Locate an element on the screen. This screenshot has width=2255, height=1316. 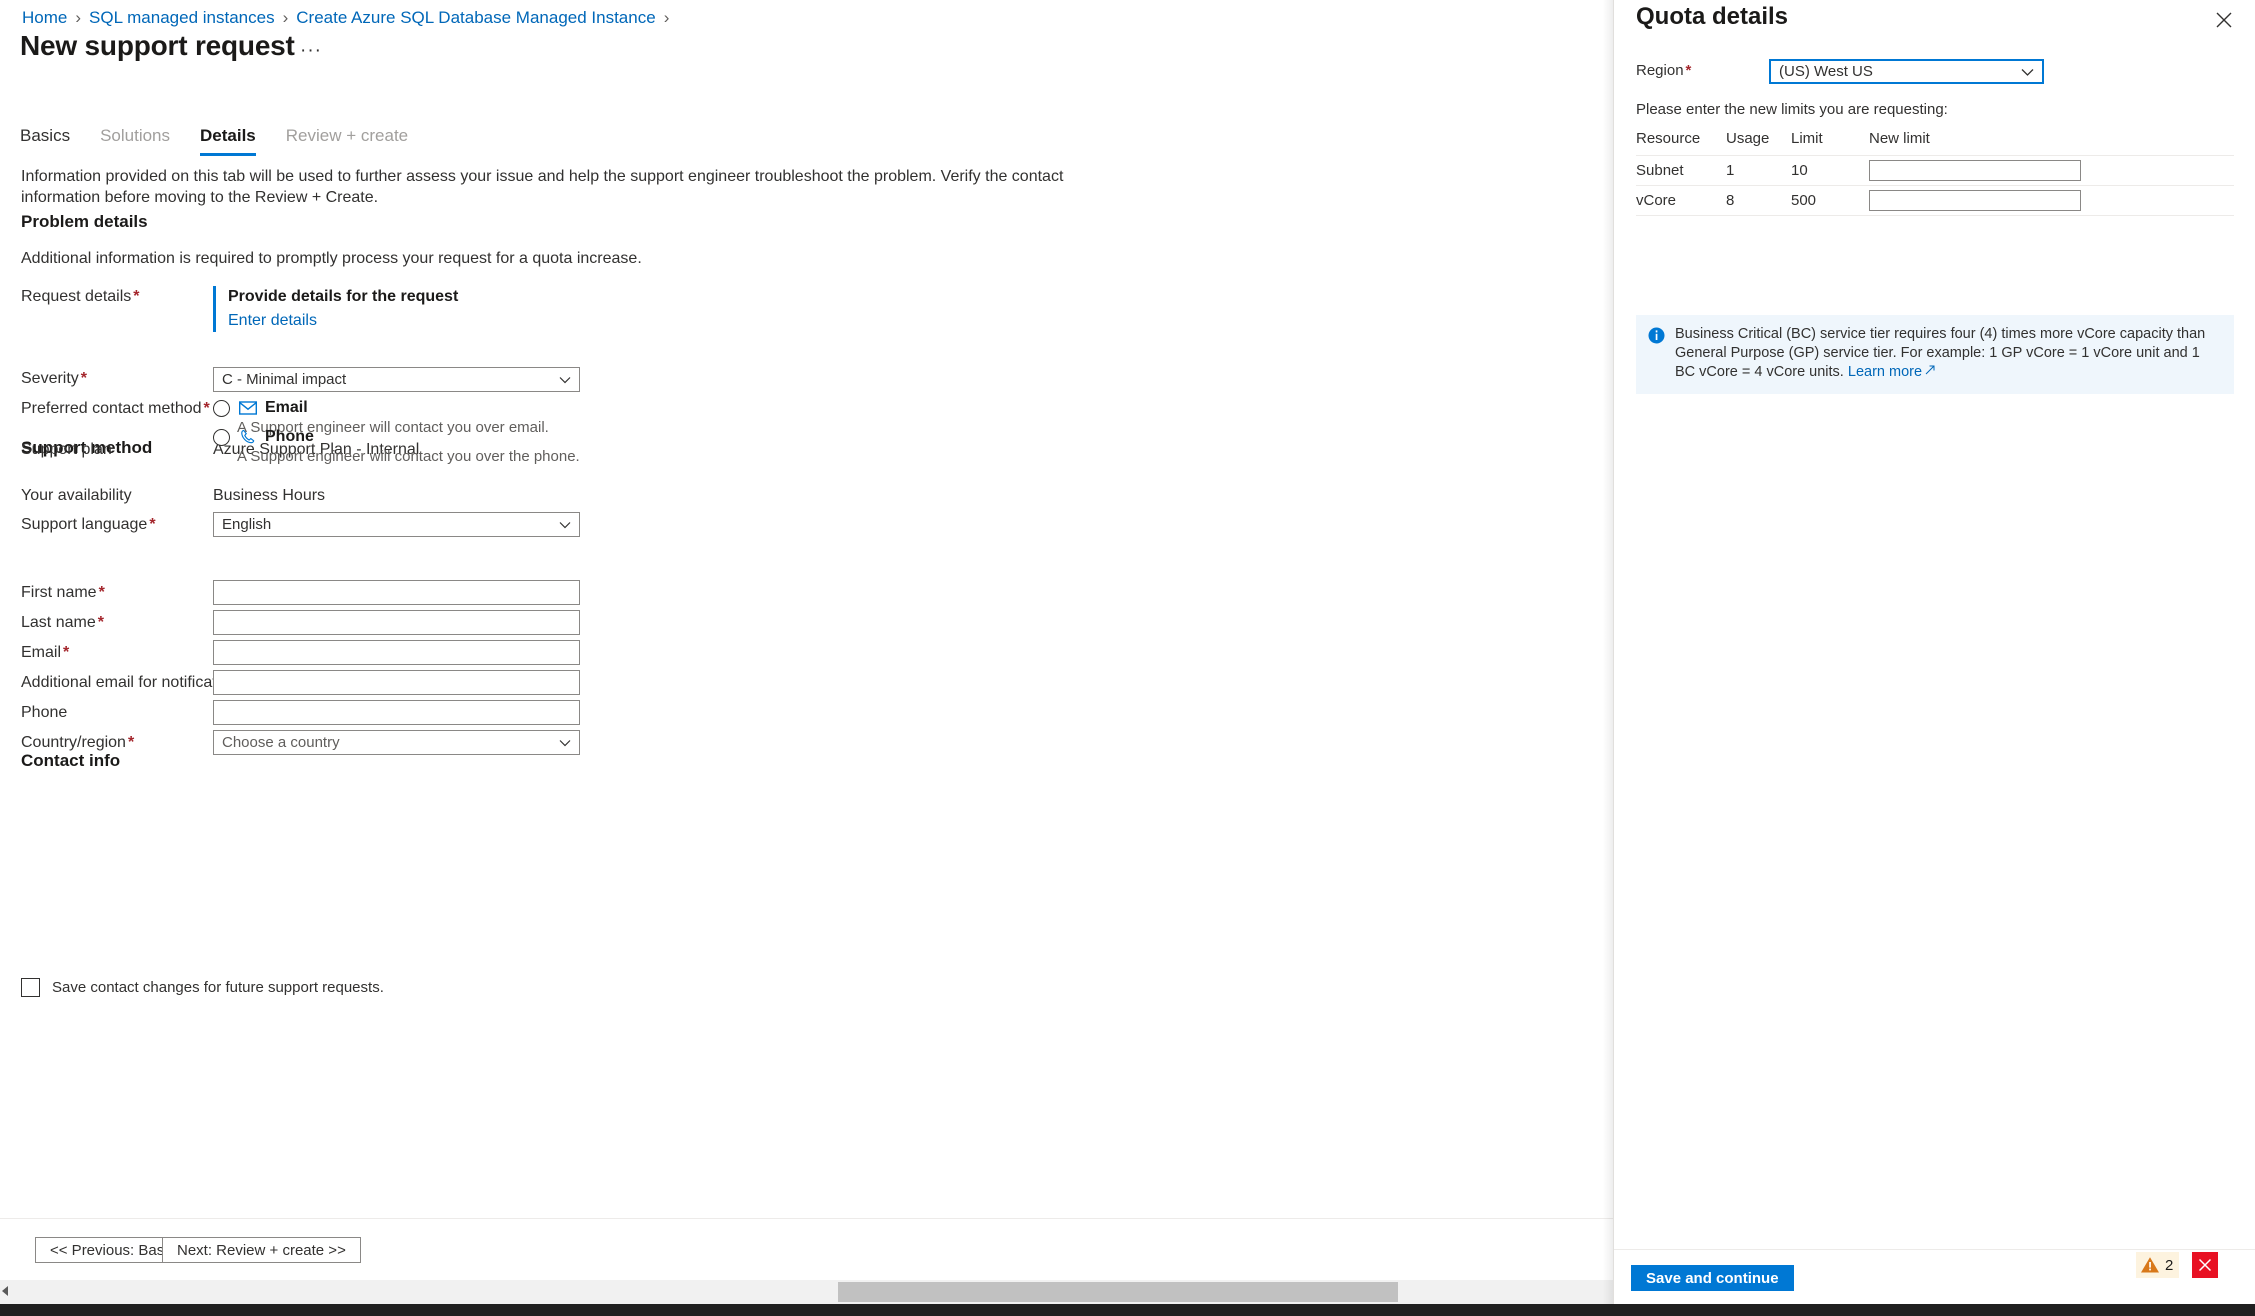
tab-solutions: Solutions is located at coordinates (135, 141).